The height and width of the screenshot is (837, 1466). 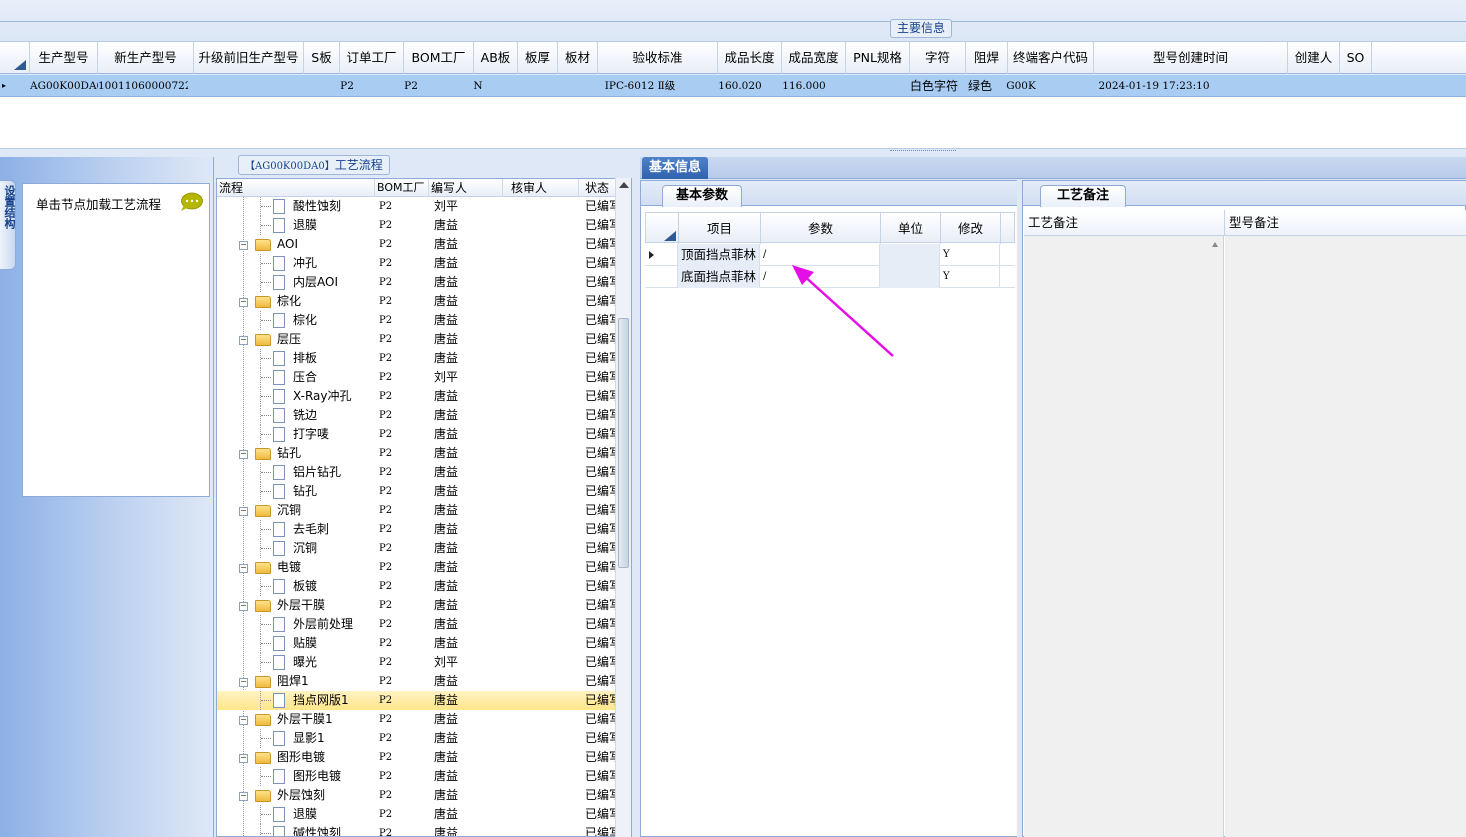 I want to click on tree-row: − 阻焊1 P2 唐益 已编写, so click(x=417, y=681).